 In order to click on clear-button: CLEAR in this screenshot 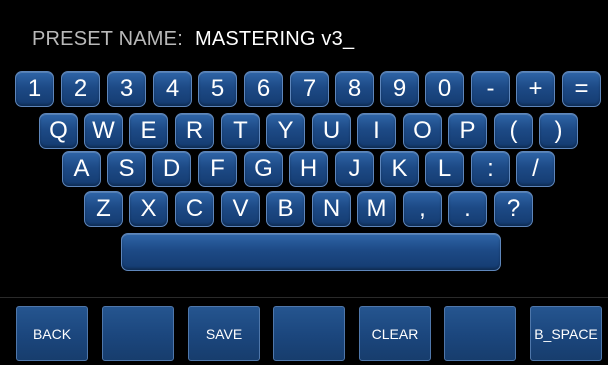, I will do `click(395, 333)`.